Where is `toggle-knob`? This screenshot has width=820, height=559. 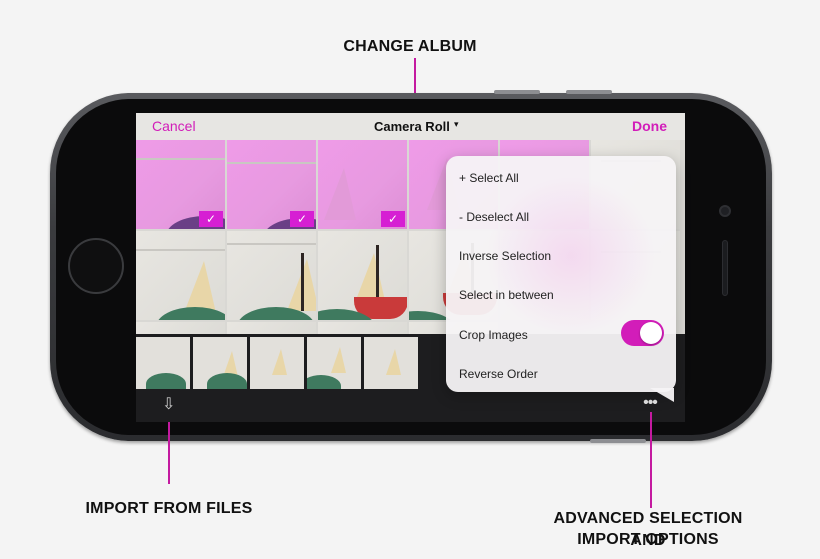 toggle-knob is located at coordinates (651, 333).